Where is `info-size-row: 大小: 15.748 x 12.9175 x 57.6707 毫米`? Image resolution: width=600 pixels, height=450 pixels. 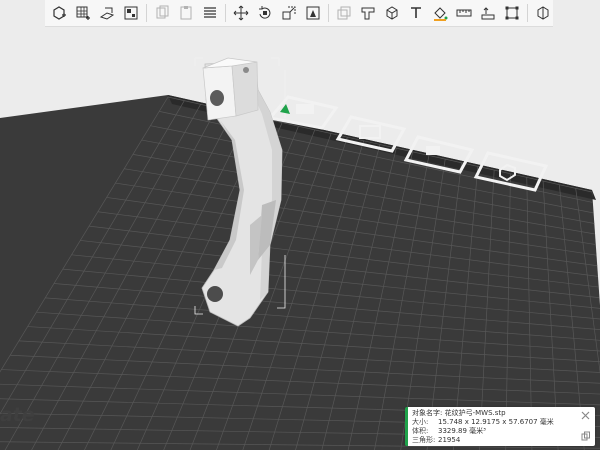 info-size-row: 大小: 15.748 x 12.9175 x 57.6707 毫米 is located at coordinates (494, 422).